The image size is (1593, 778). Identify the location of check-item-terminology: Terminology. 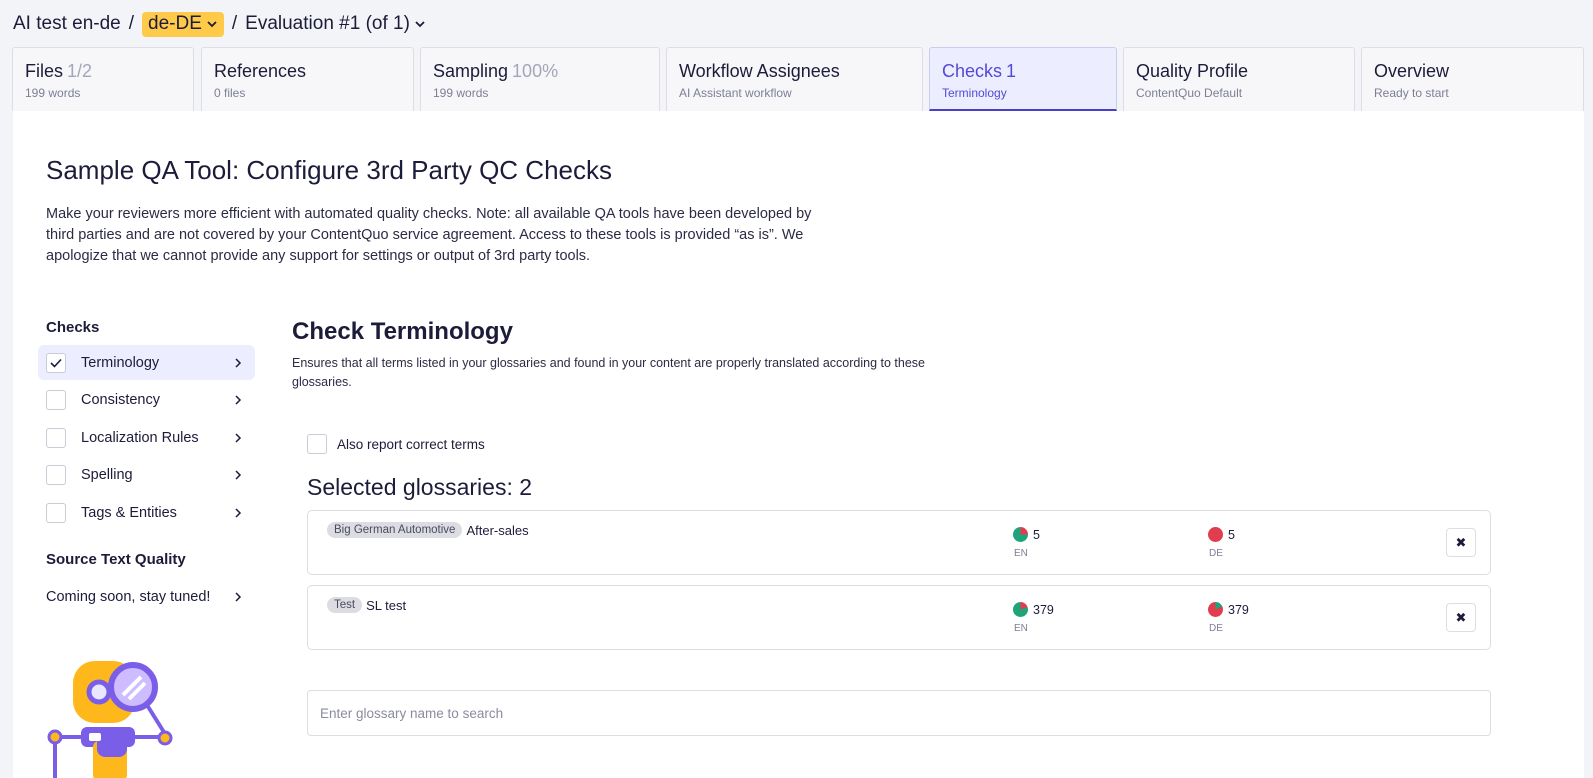
(146, 362).